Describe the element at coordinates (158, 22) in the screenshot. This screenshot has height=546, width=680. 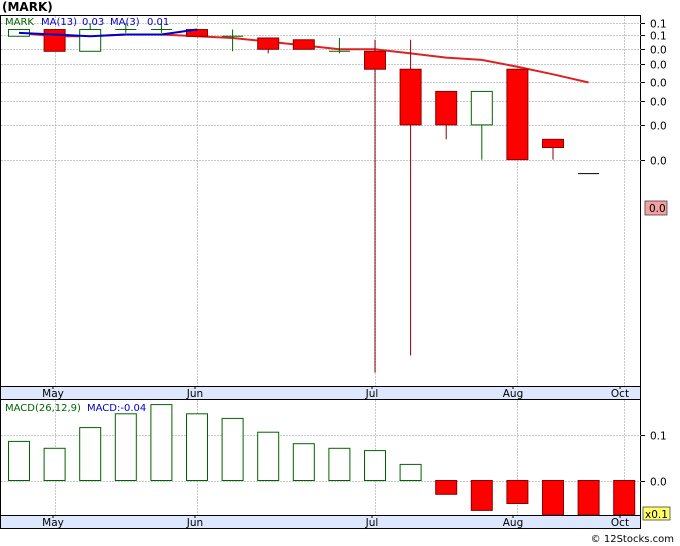
I see `legend-ma3-value: 0.01` at that location.